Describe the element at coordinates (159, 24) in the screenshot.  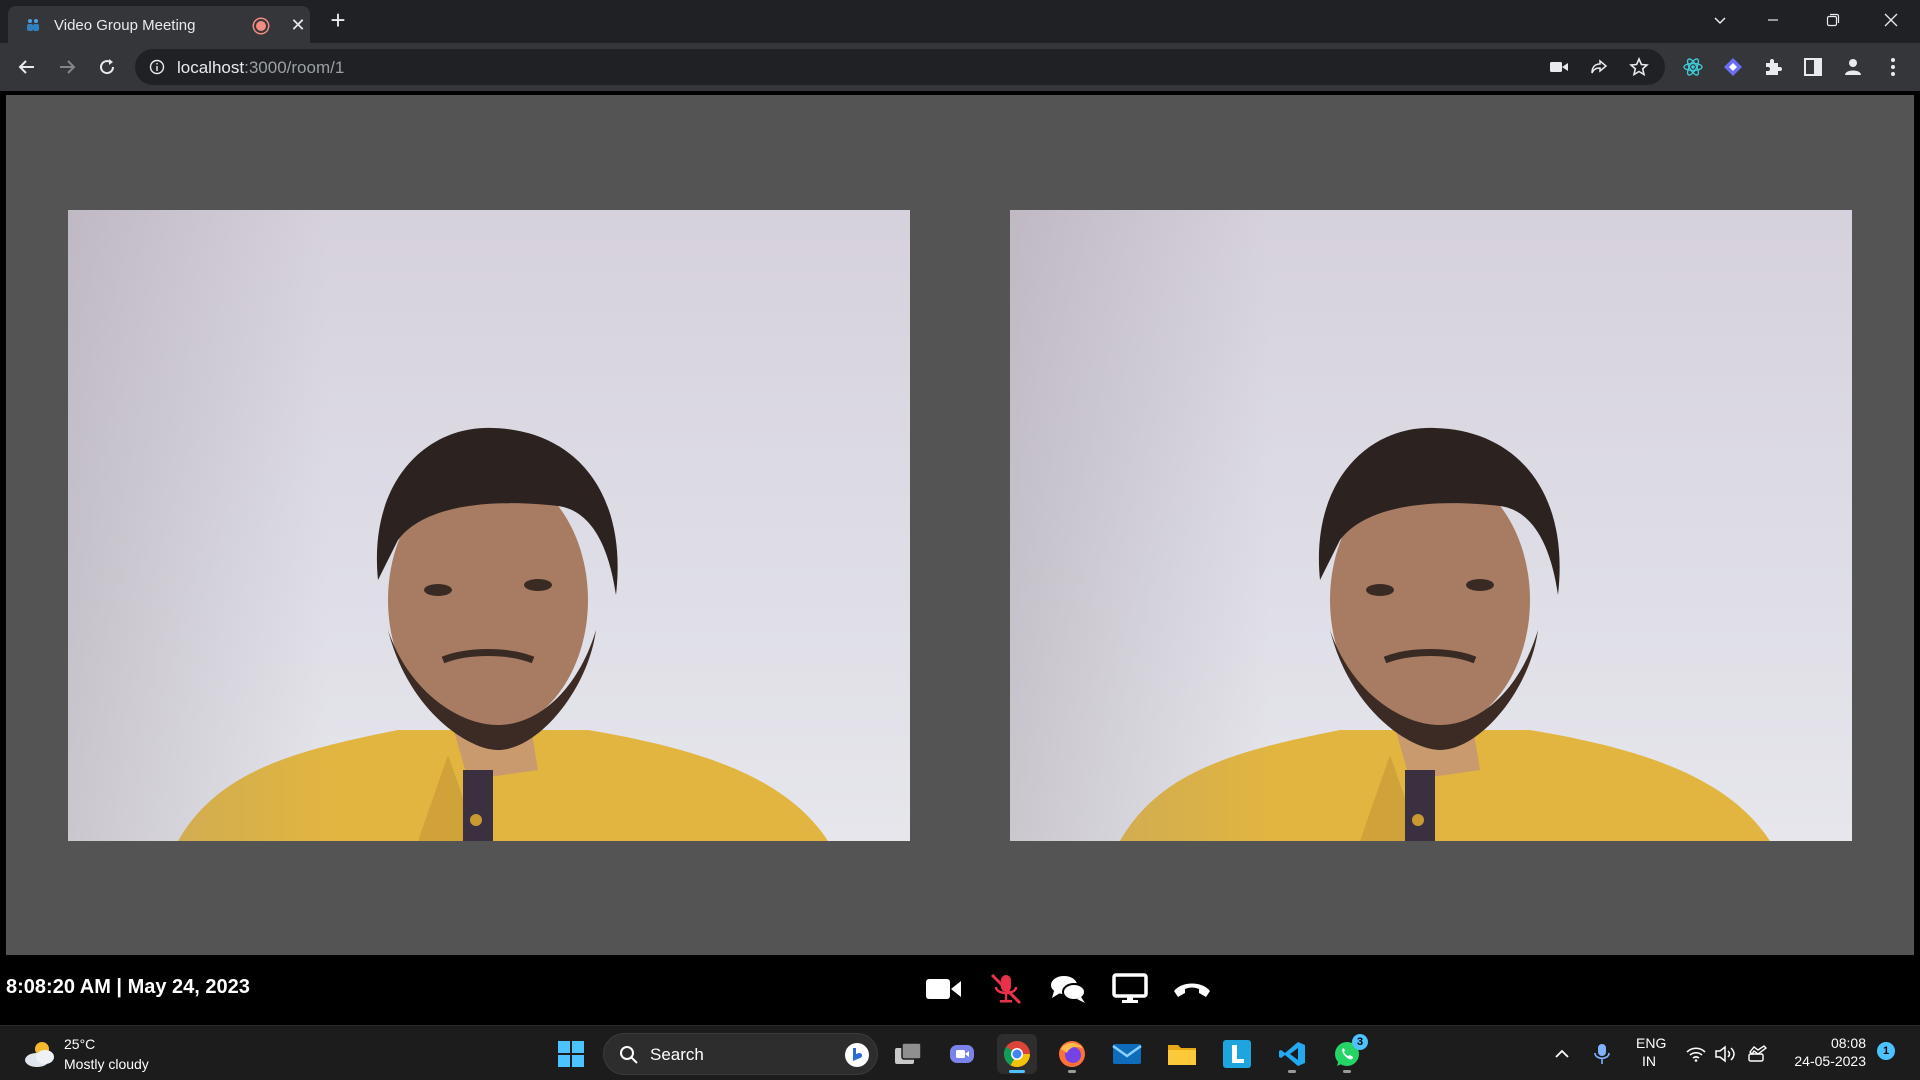
I see `browser-tab: Video Group Meeting ✕` at that location.